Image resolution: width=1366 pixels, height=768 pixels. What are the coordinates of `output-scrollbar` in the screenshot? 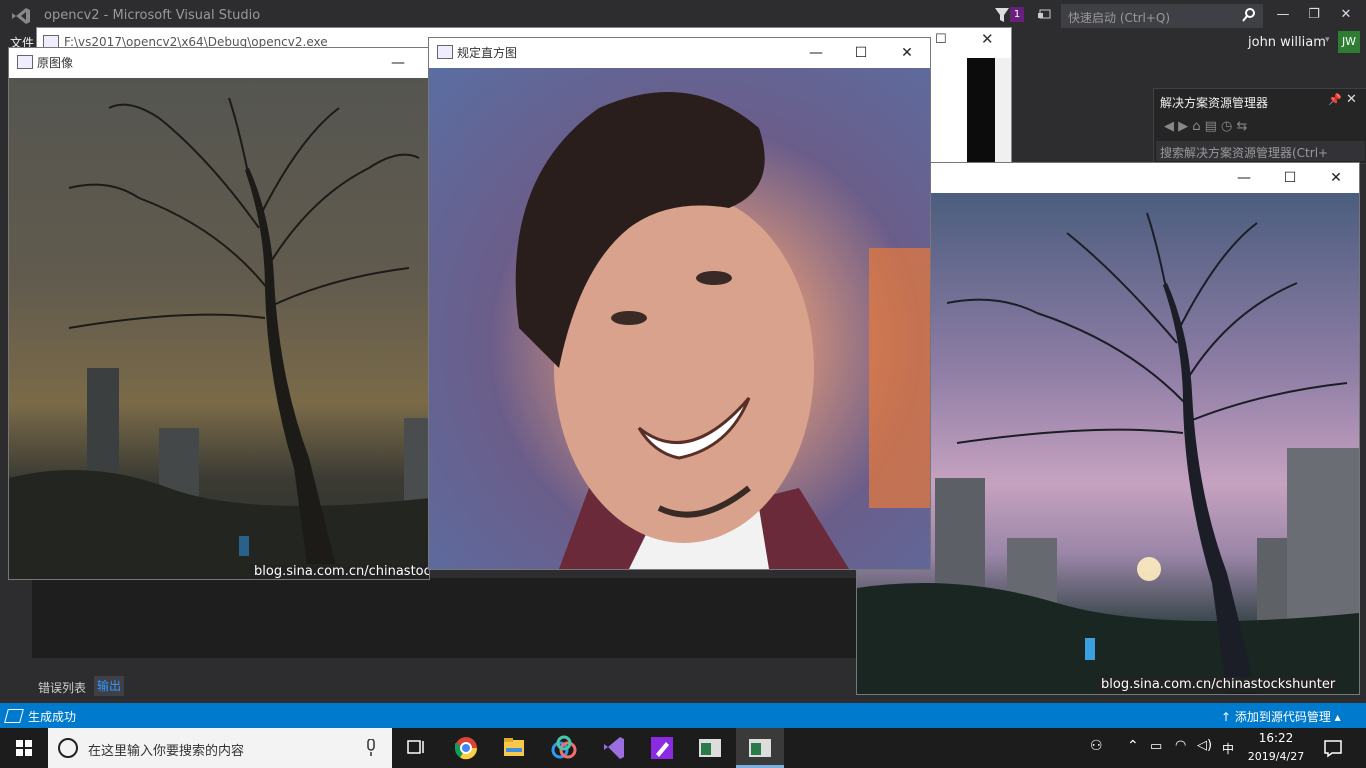 It's located at (444, 666).